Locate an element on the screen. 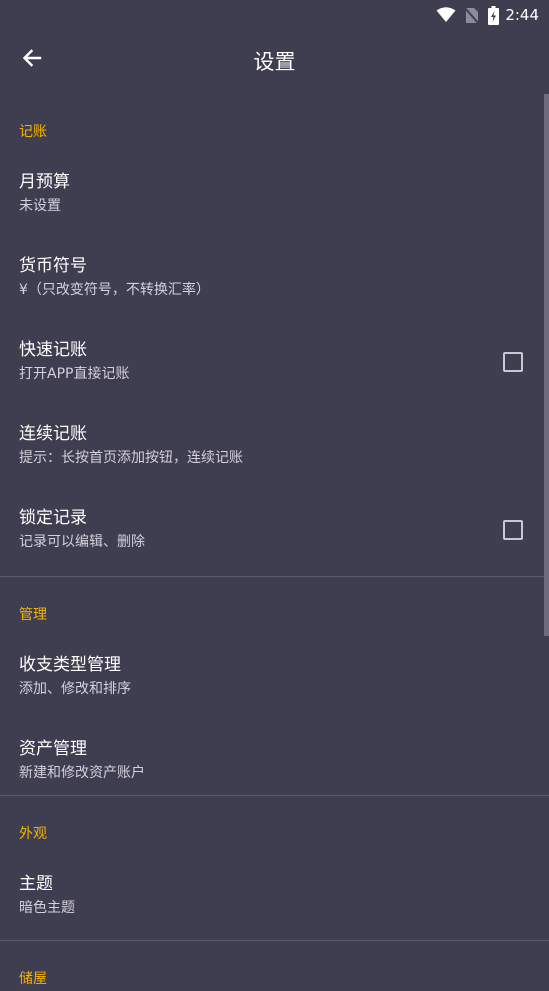 Image resolution: width=549 pixels, height=991 pixels. pref-asset-manage: 资产管理 新建和修改资产账户 is located at coordinates (274, 766).